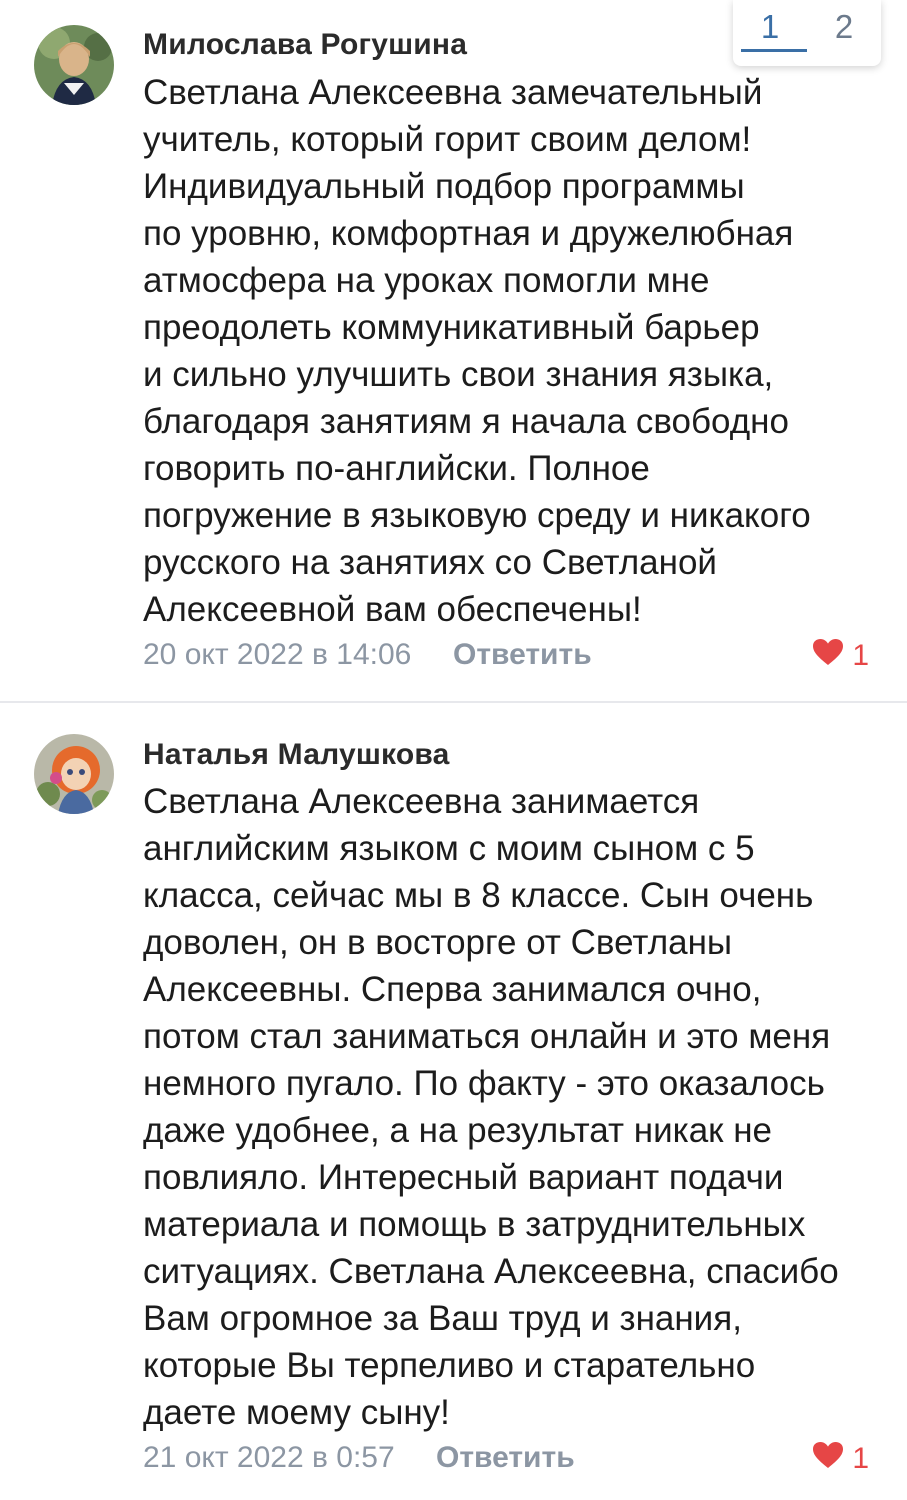 The width and height of the screenshot is (907, 1500). What do you see at coordinates (296, 755) in the screenshot?
I see `comment-author: Наталья Малушкова` at bounding box center [296, 755].